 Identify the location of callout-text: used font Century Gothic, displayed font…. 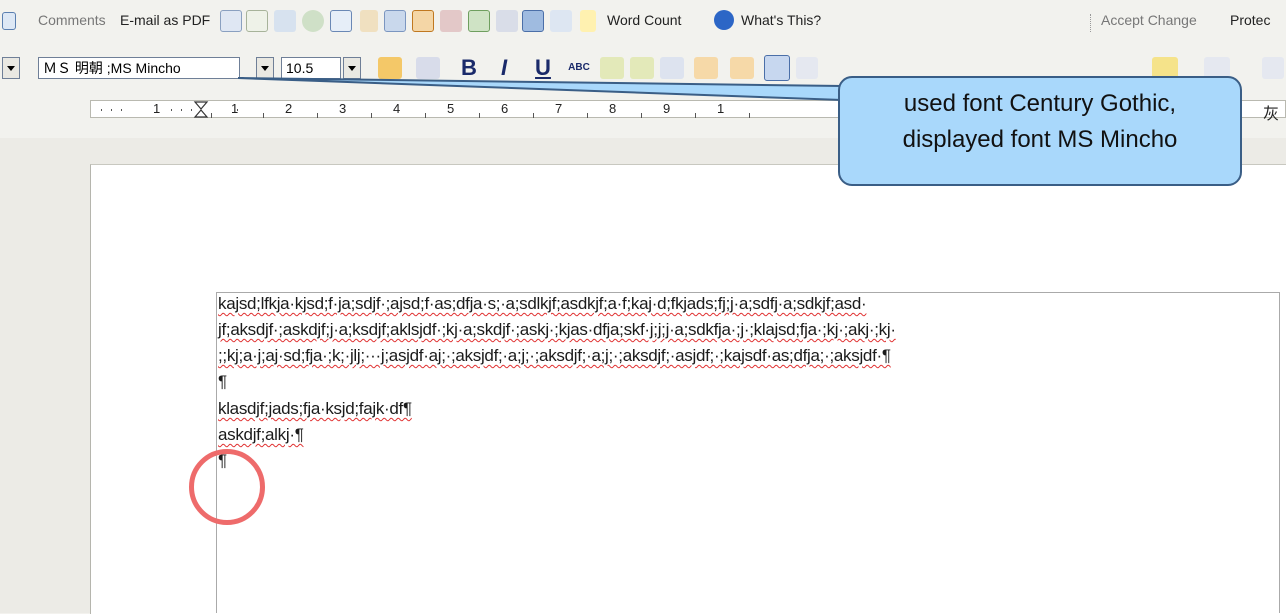
(1040, 122).